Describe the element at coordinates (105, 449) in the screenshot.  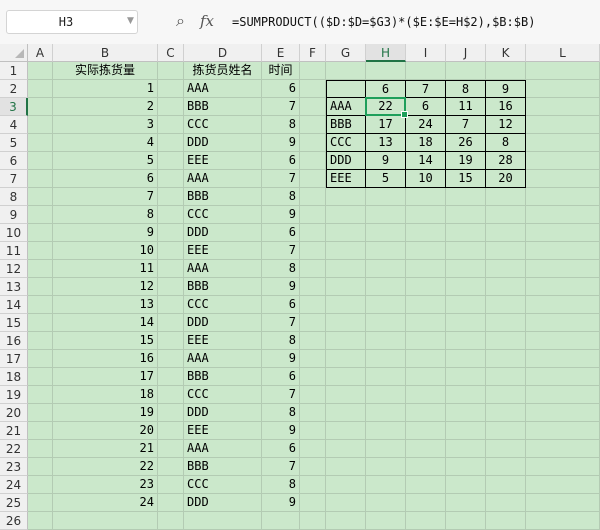
I see `cell-b22: 21` at that location.